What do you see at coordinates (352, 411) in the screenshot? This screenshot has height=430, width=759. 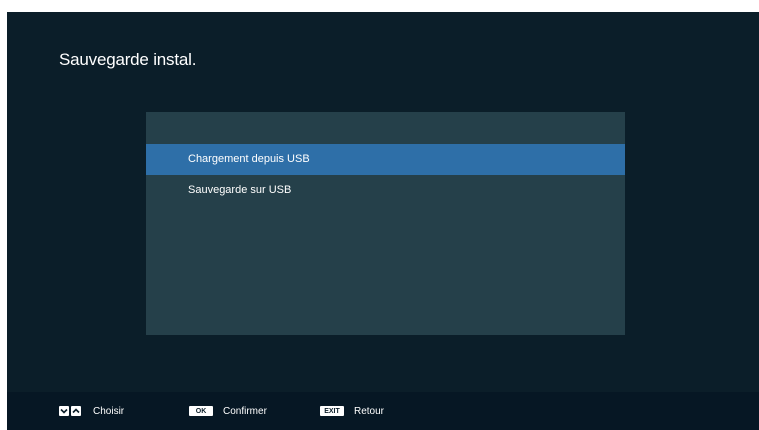 I see `hint-back: EXIT Retour` at bounding box center [352, 411].